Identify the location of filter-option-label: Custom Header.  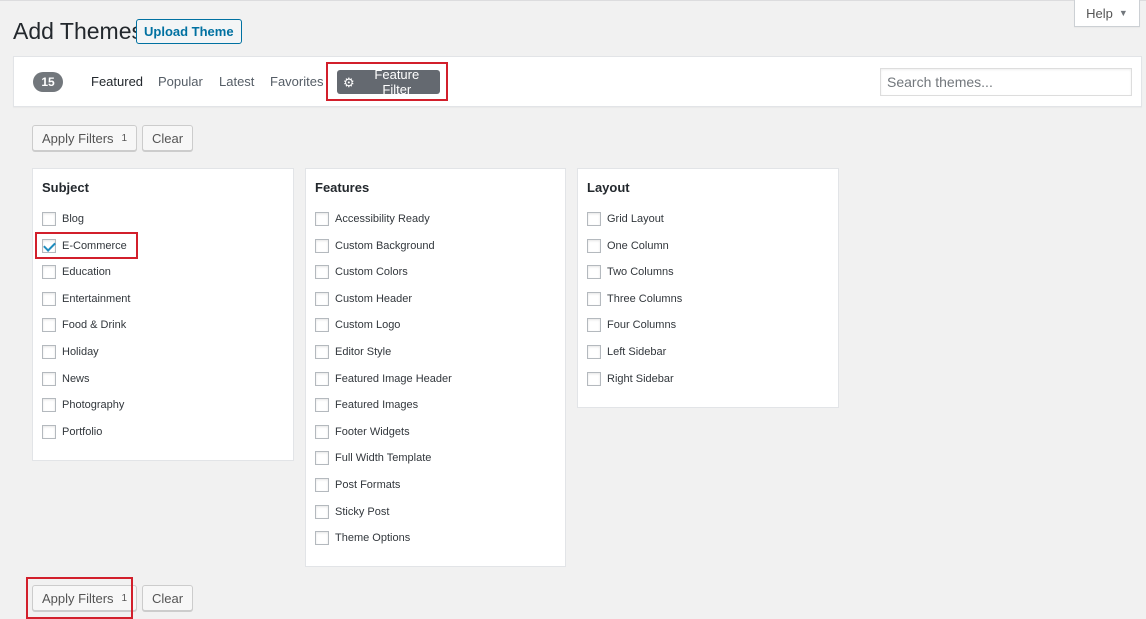
(374, 298).